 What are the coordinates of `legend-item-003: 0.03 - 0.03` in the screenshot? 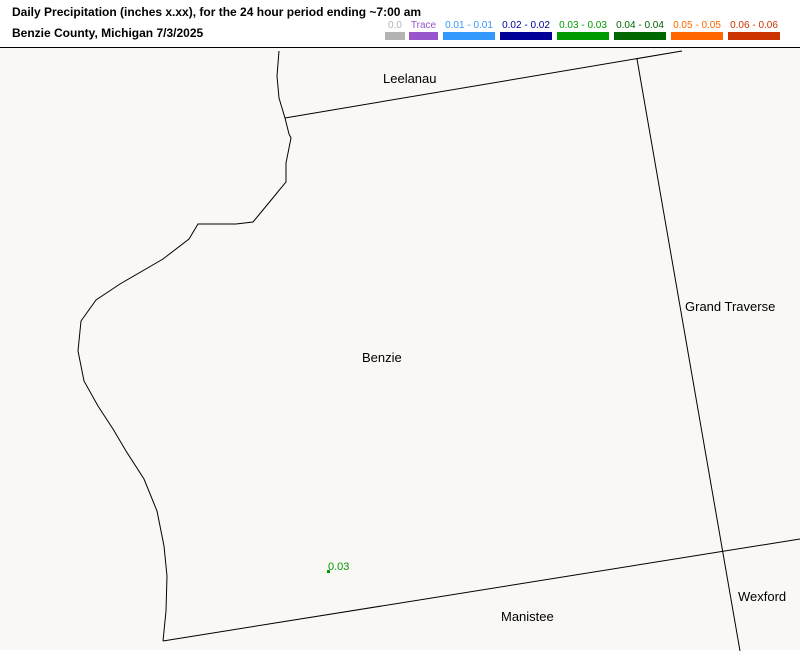 It's located at (583, 31).